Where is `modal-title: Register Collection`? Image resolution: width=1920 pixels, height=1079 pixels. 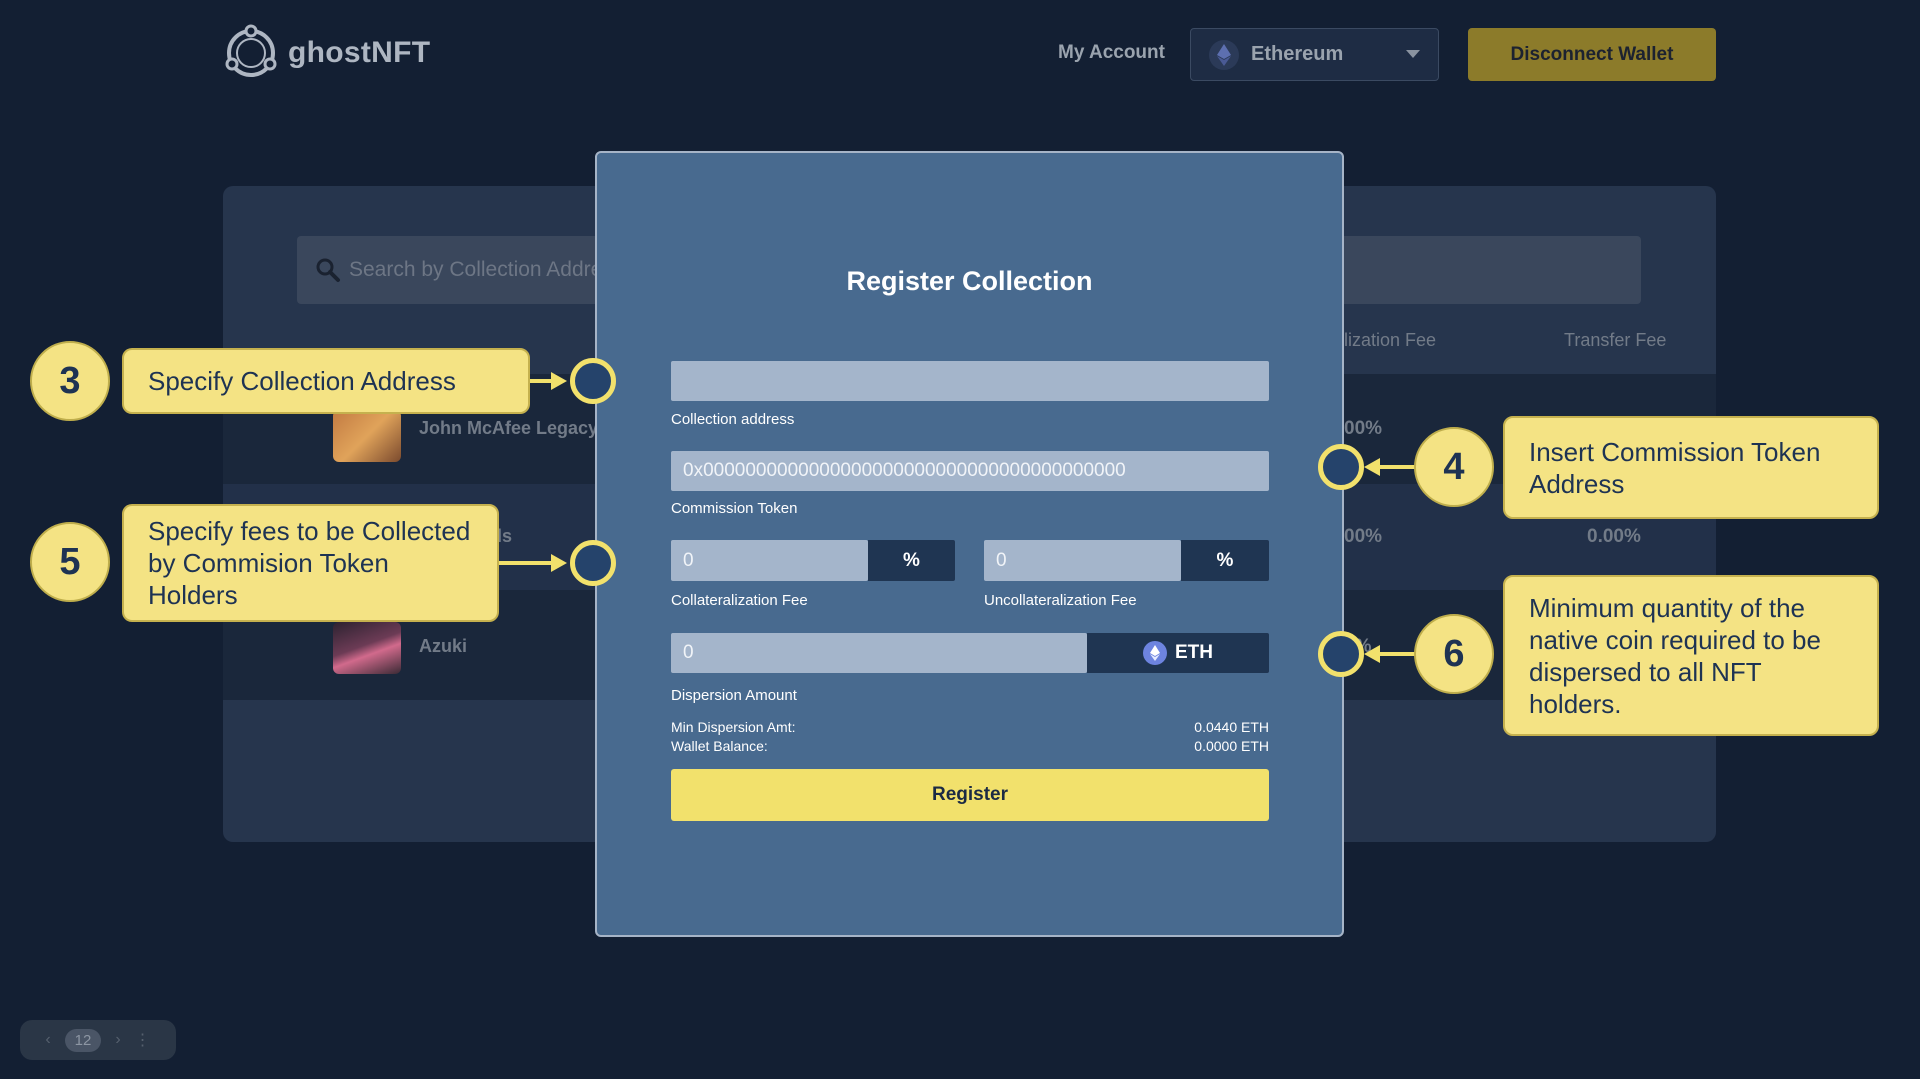
modal-title: Register Collection is located at coordinates (969, 281).